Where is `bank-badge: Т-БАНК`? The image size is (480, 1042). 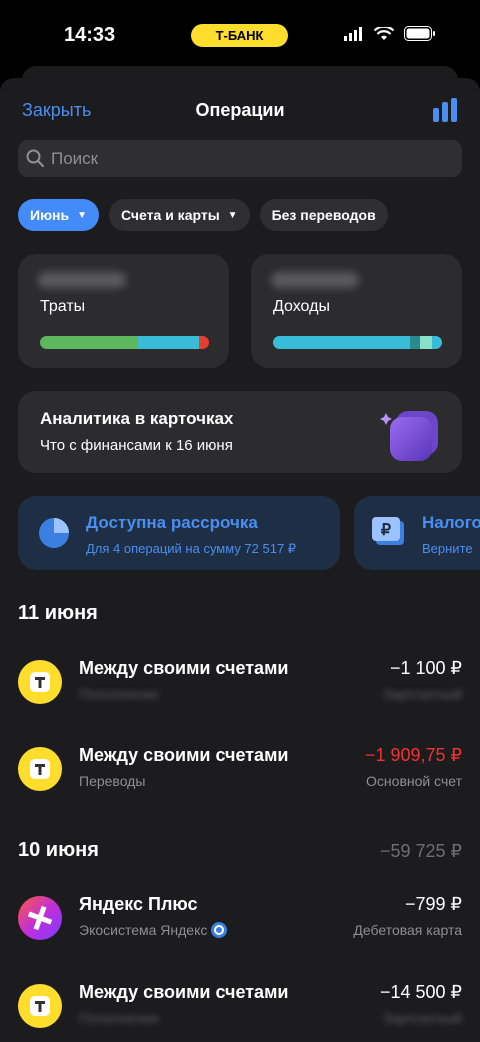 bank-badge: Т-БАНК is located at coordinates (239, 35).